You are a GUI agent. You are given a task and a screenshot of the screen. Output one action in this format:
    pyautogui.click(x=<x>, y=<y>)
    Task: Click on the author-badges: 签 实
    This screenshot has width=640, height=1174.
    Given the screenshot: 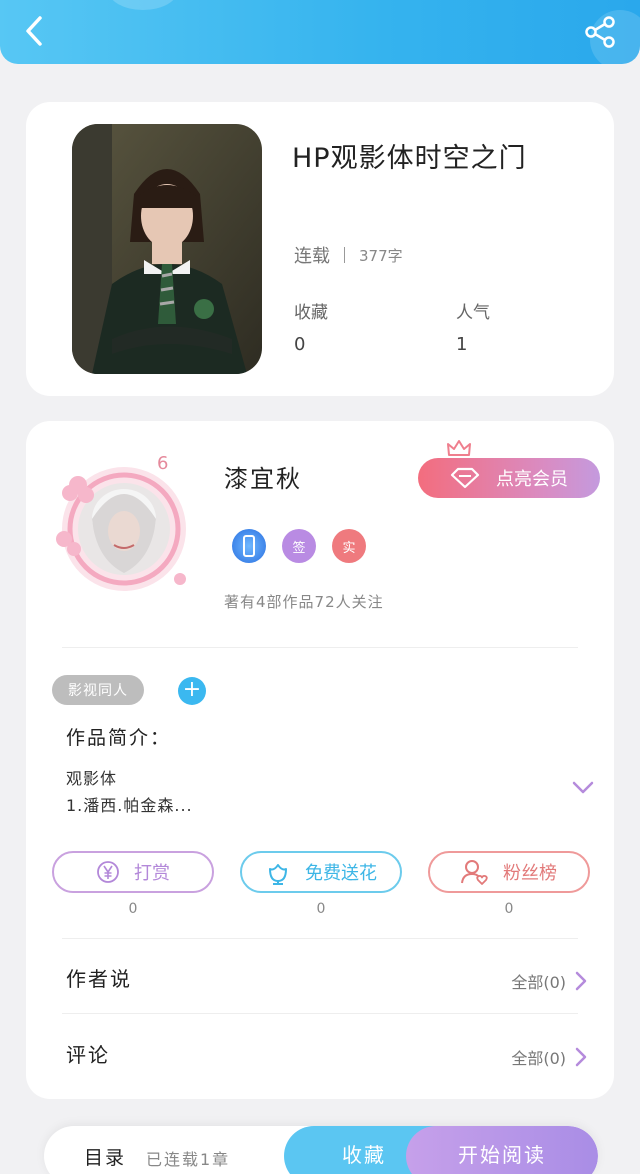 What is the action you would take?
    pyautogui.click(x=299, y=546)
    